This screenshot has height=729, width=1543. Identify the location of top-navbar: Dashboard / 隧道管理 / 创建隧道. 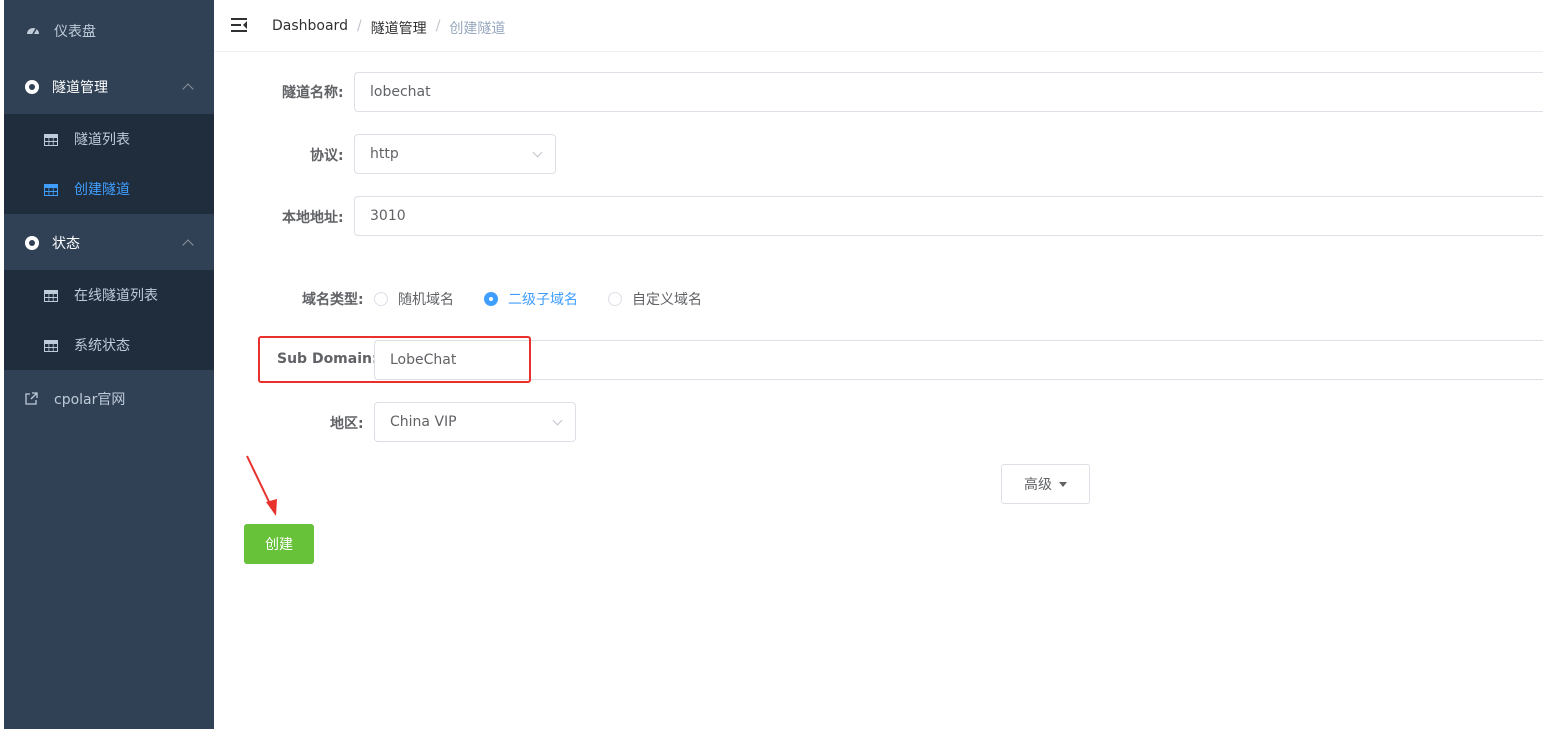
(878, 26).